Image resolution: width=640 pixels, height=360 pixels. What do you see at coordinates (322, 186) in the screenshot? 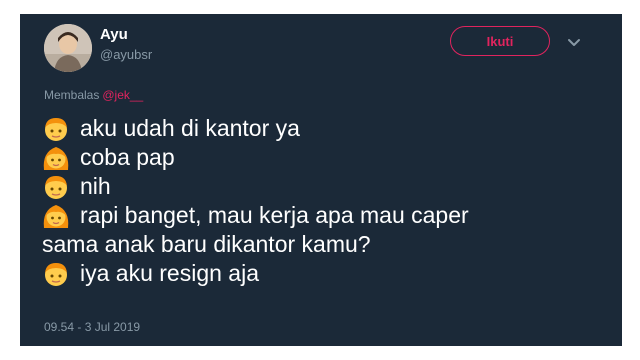
I see `tweet-line: nih` at bounding box center [322, 186].